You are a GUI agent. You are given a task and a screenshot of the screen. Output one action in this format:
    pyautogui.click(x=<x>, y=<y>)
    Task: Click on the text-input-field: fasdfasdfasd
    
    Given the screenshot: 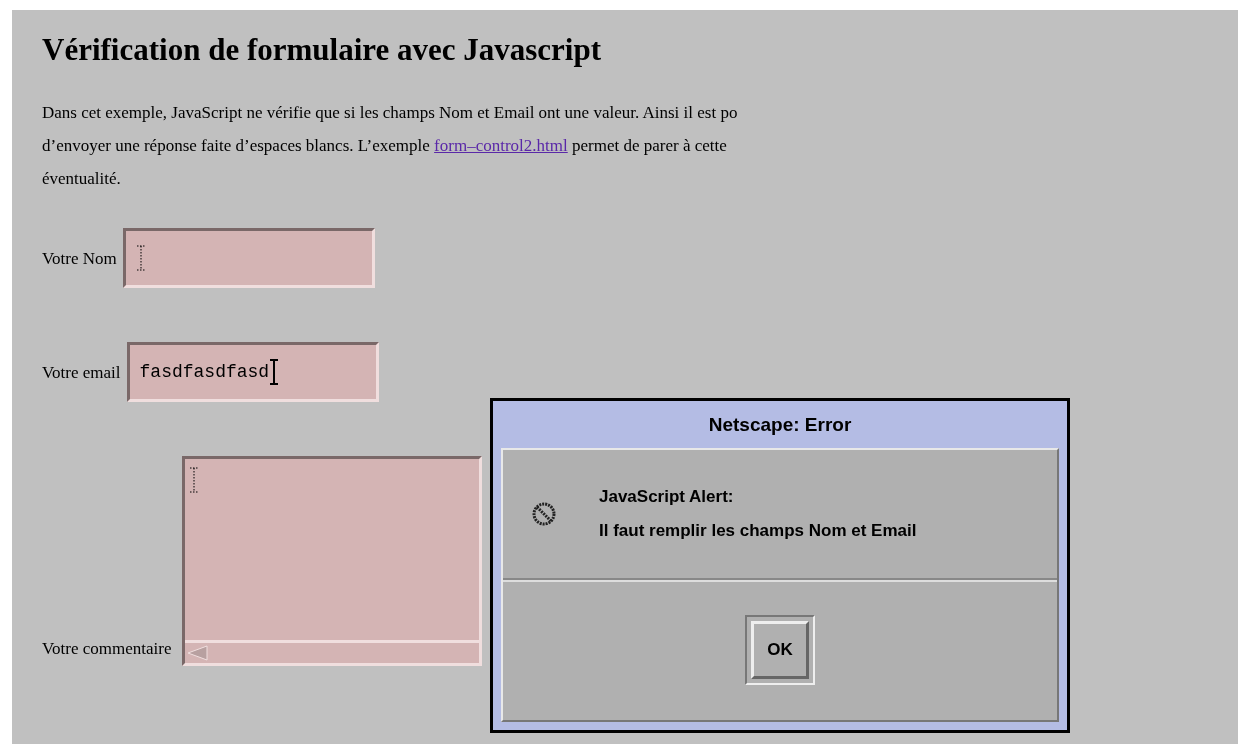 What is the action you would take?
    pyautogui.click(x=252, y=372)
    